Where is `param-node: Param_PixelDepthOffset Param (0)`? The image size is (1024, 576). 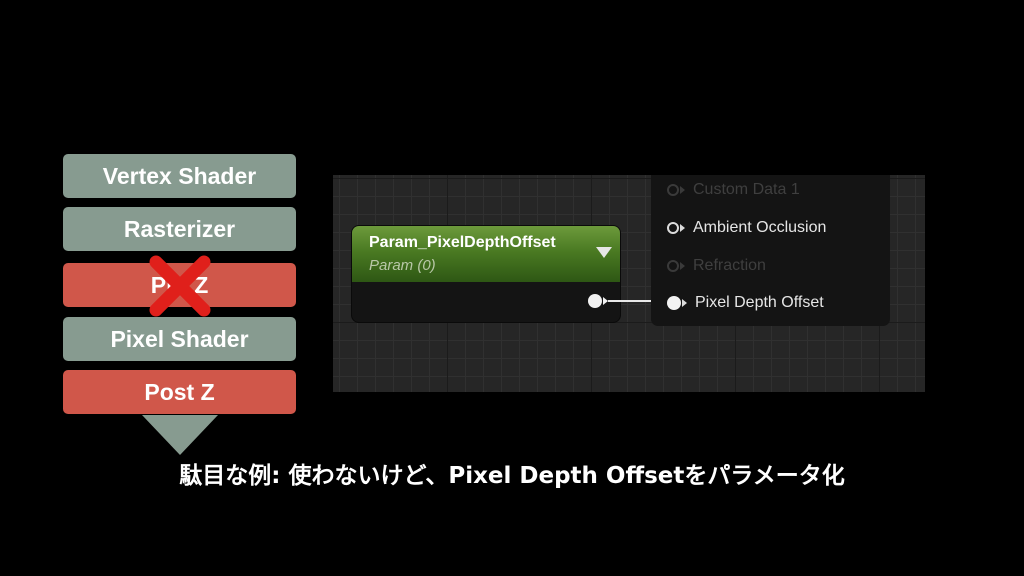 param-node: Param_PixelDepthOffset Param (0) is located at coordinates (486, 274).